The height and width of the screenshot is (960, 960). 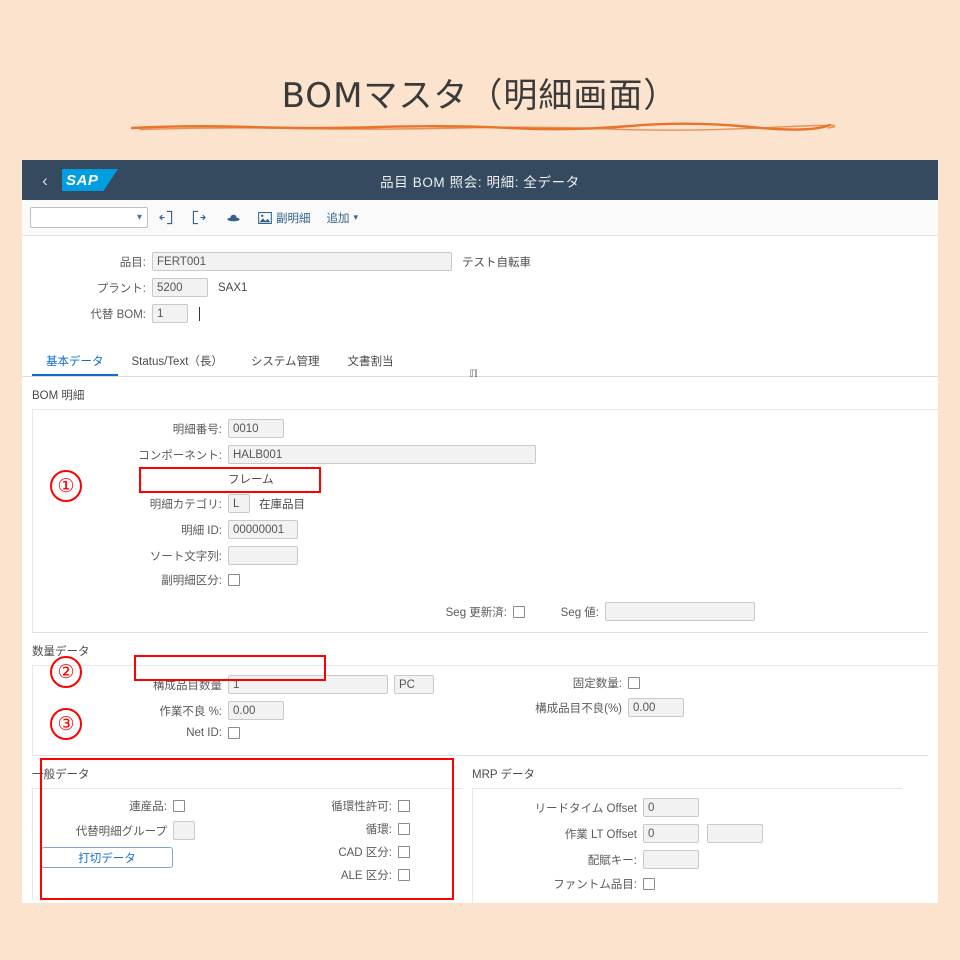 I want to click on item-id-field: 00000001, so click(x=263, y=529).